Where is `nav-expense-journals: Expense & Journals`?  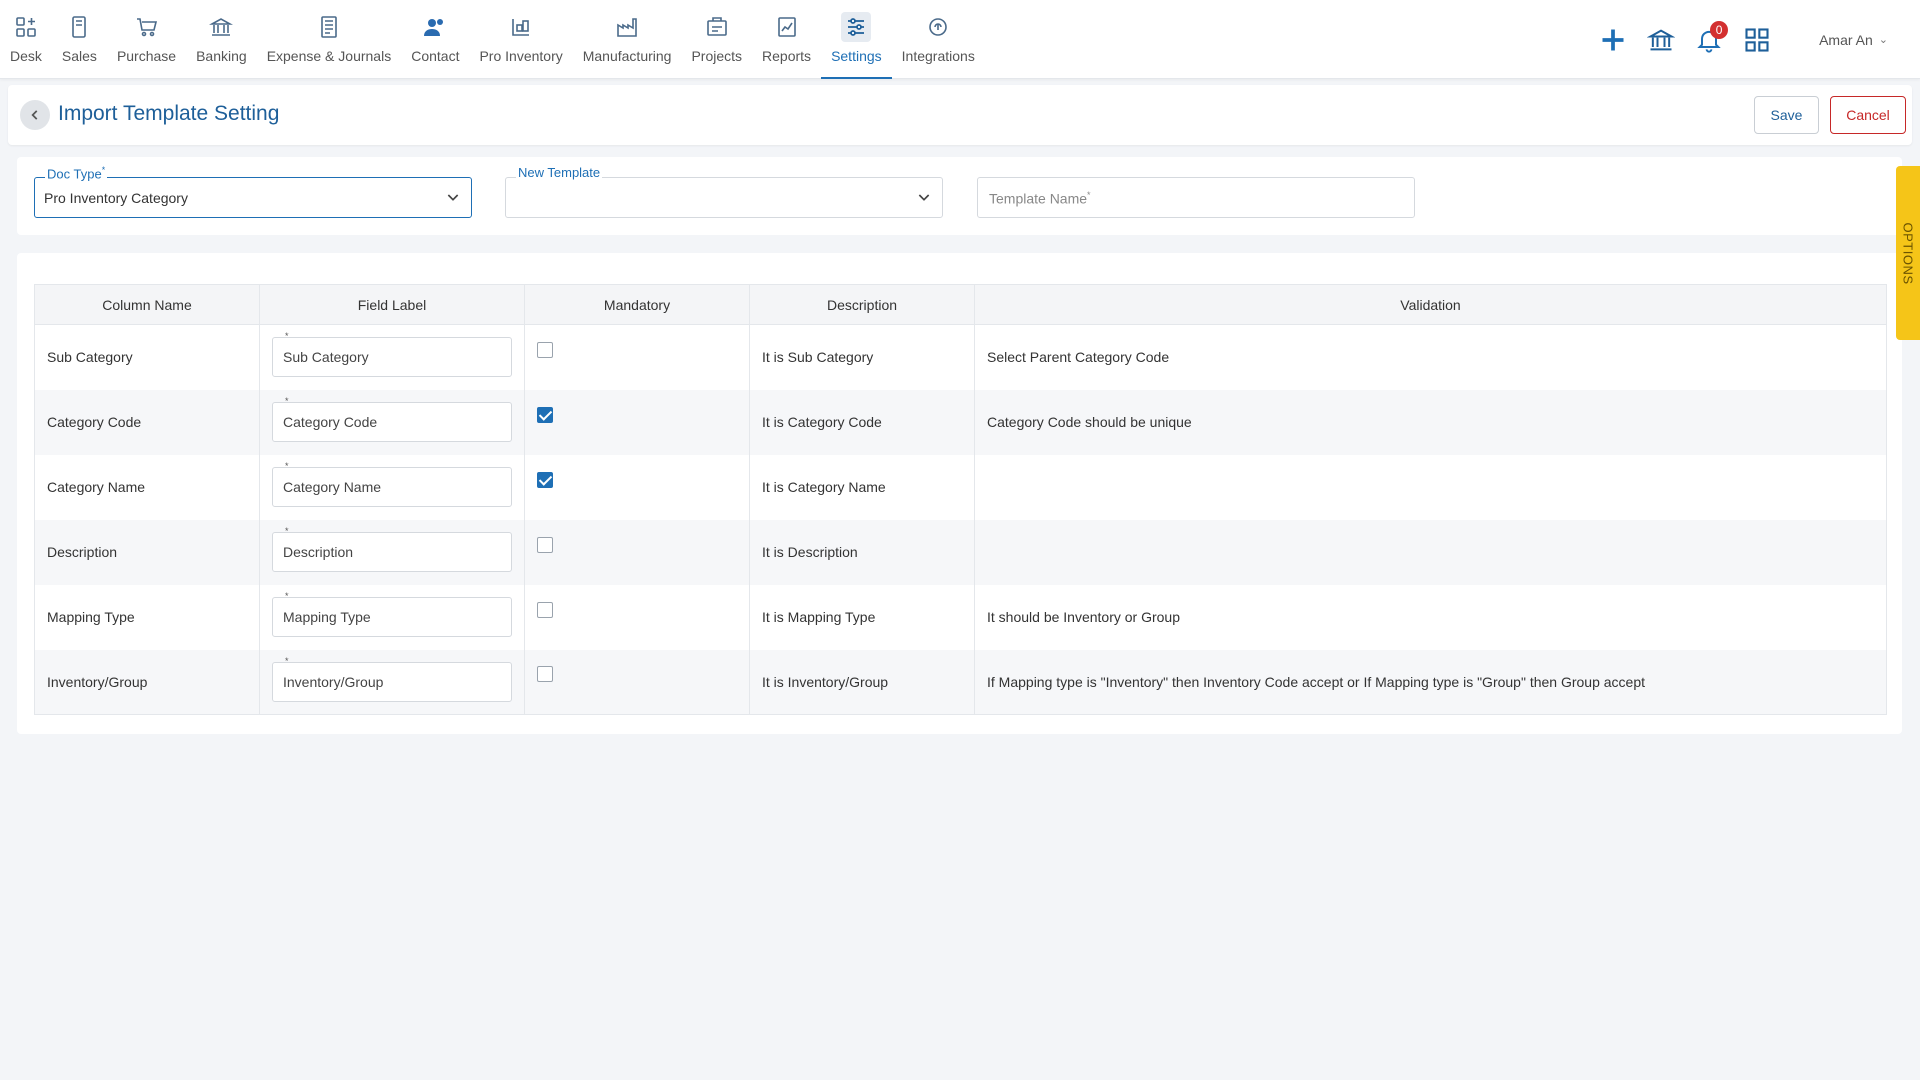 nav-expense-journals: Expense & Journals is located at coordinates (329, 39).